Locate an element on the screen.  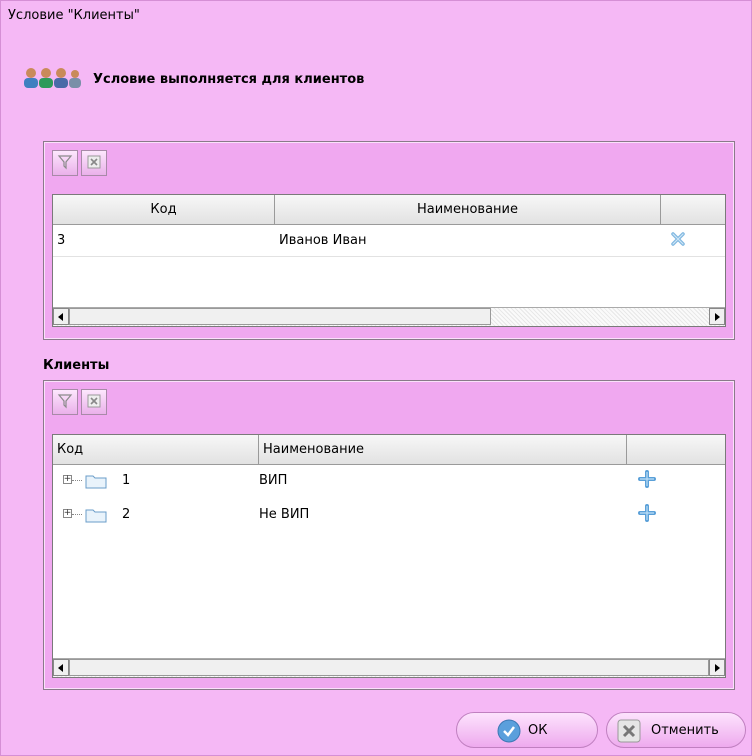
tree-row: + 2 Не ВИП is located at coordinates (389, 514).